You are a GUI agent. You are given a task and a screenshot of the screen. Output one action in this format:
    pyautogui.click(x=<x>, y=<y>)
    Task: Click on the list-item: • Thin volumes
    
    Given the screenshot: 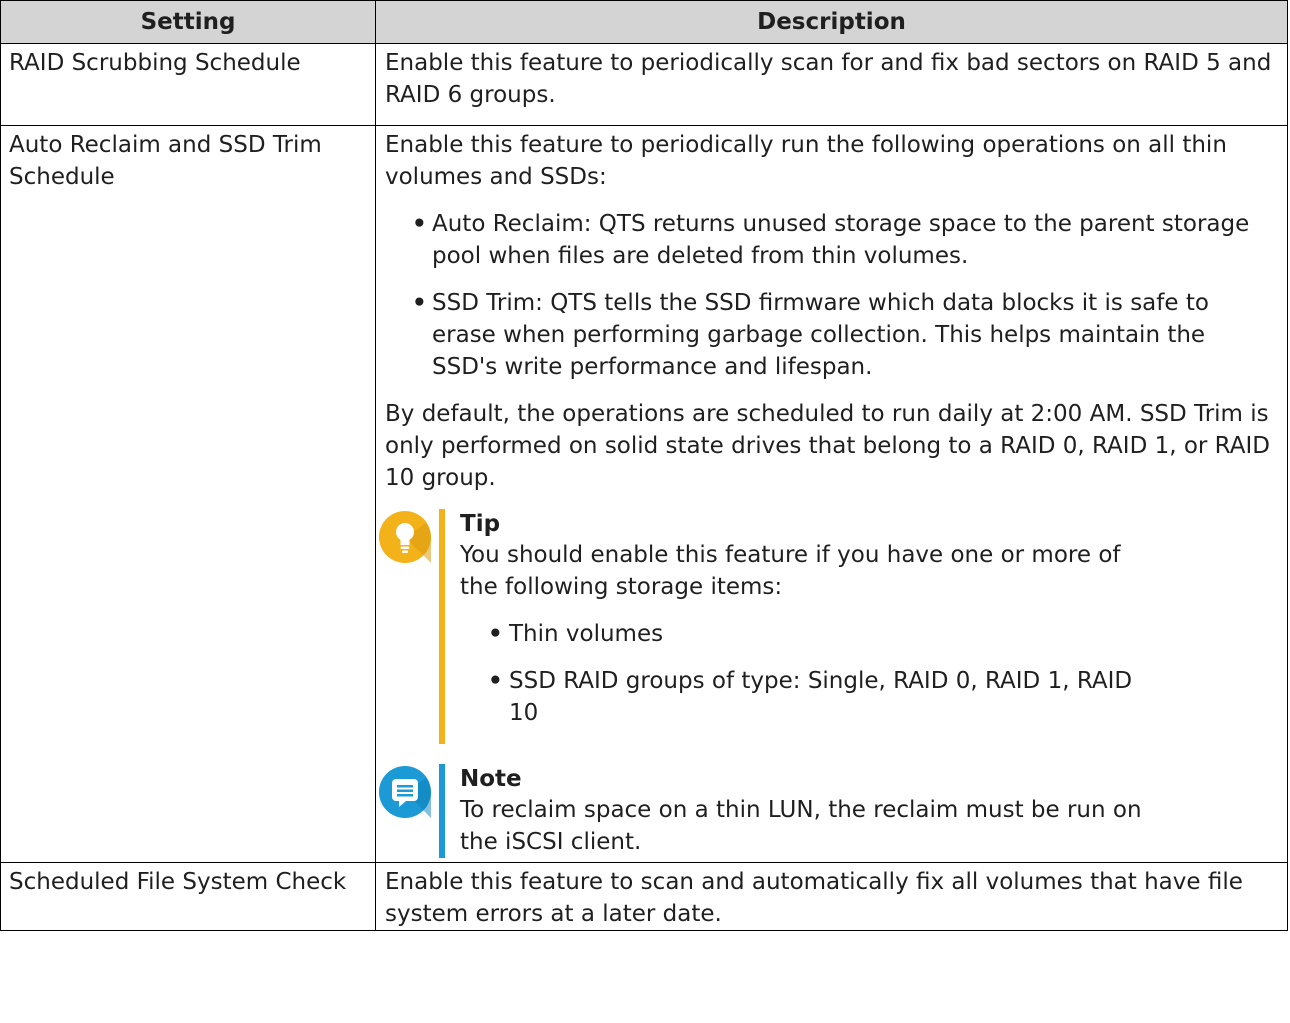 What is the action you would take?
    pyautogui.click(x=811, y=634)
    